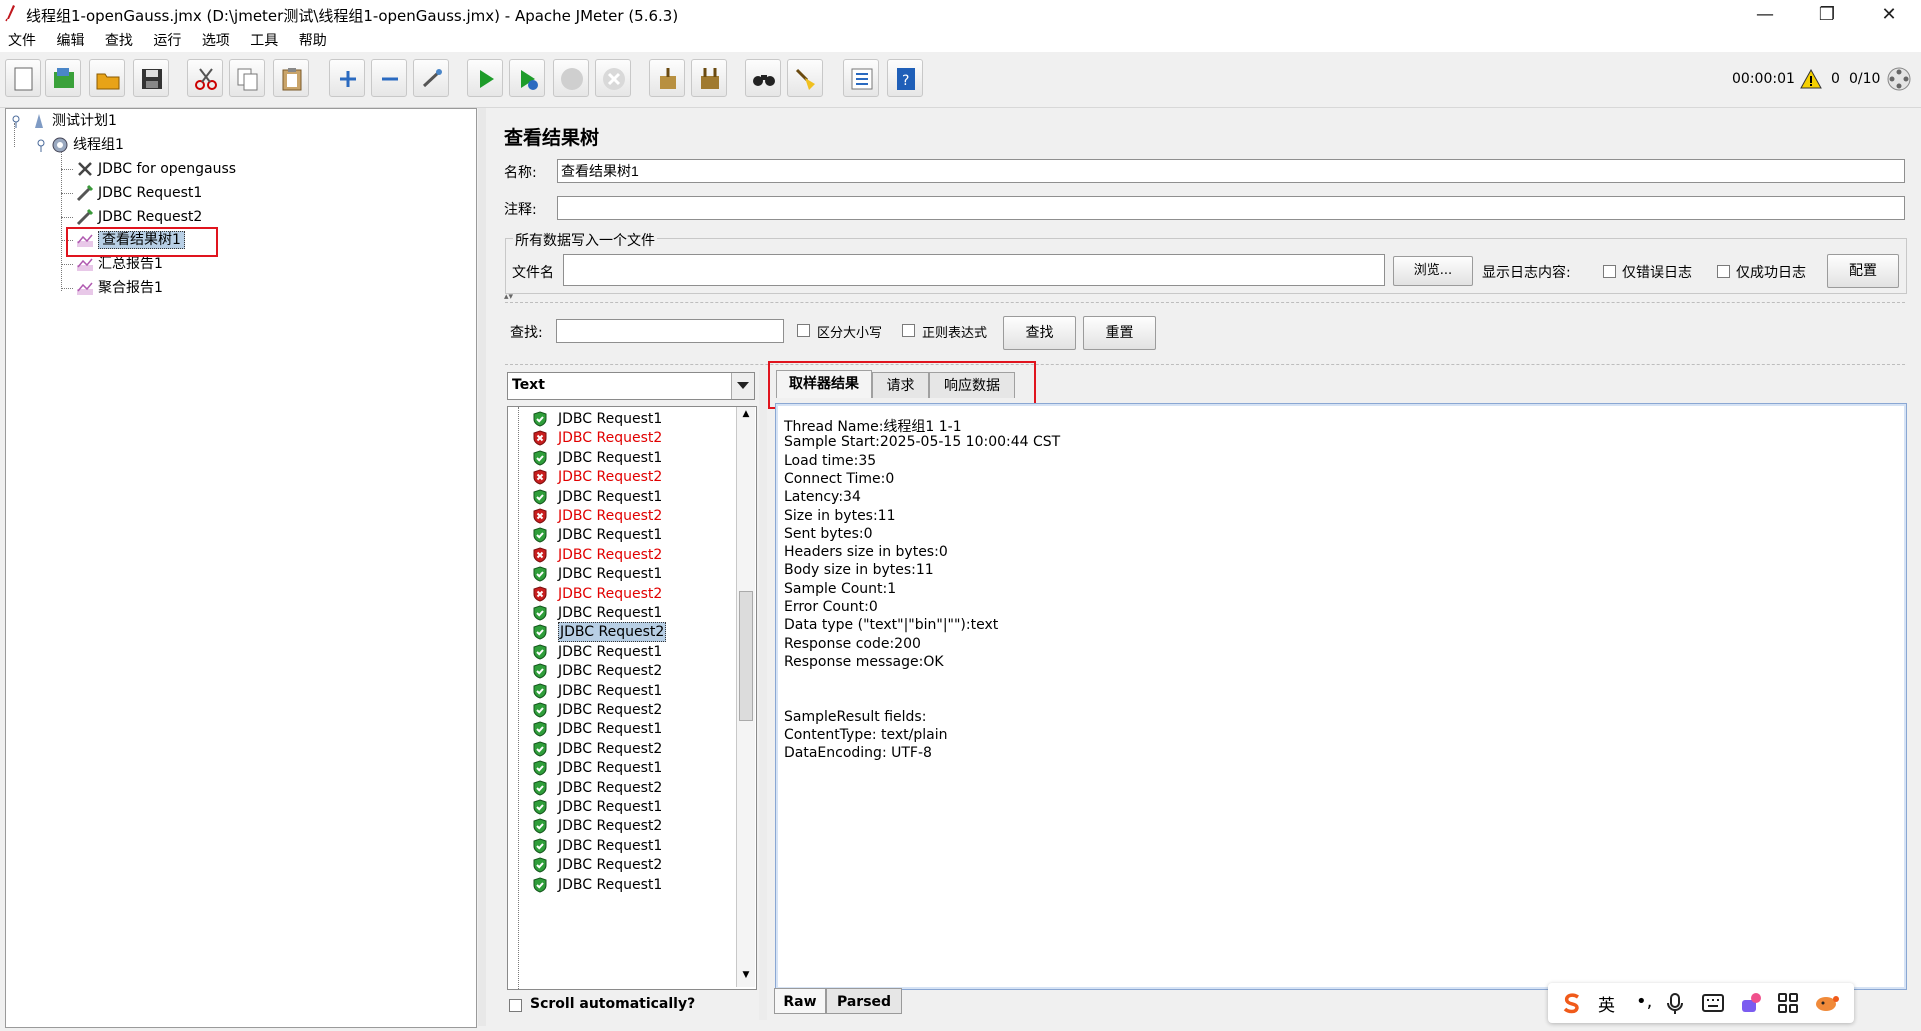  I want to click on reset-search-button, so click(805, 78).